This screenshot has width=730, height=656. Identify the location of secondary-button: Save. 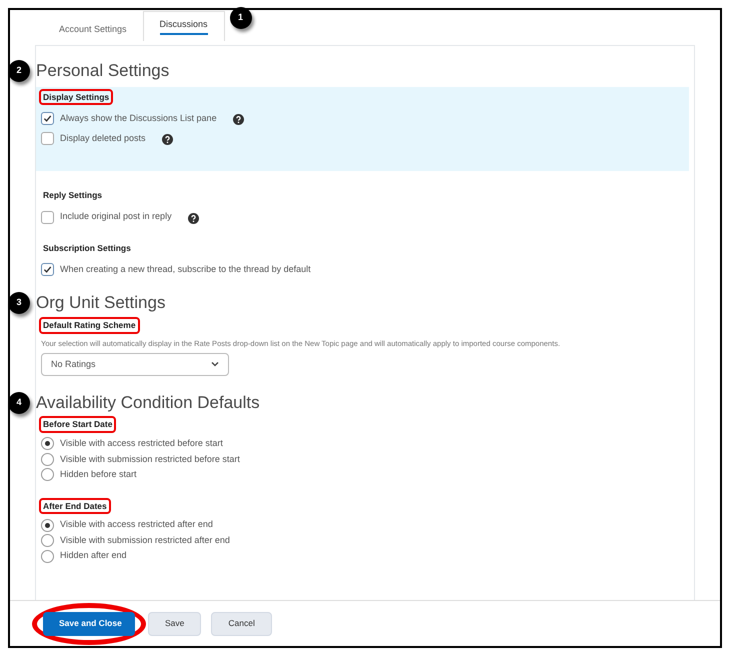
(175, 624).